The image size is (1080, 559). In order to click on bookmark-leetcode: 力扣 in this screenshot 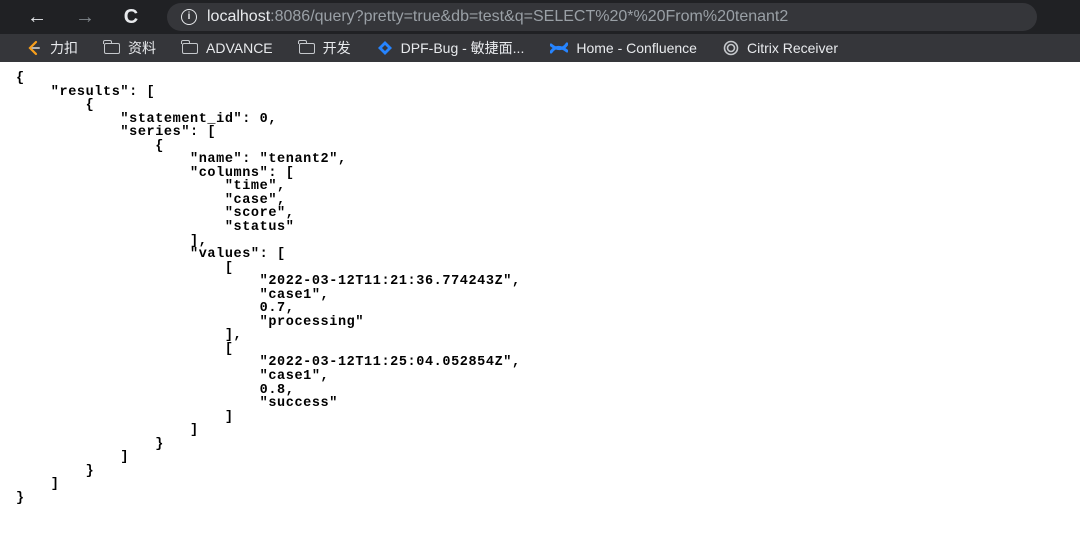, I will do `click(52, 48)`.